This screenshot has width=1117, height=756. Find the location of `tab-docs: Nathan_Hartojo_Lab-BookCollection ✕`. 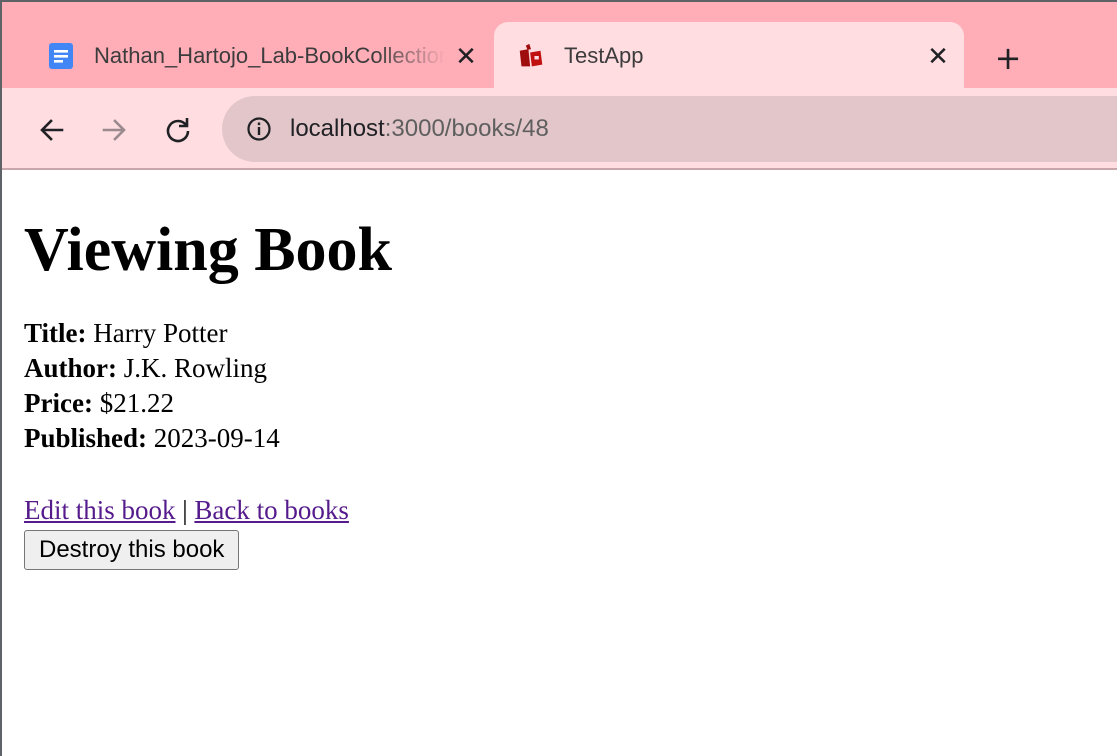

tab-docs: Nathan_Hartojo_Lab-BookCollection ✕ is located at coordinates (262, 56).